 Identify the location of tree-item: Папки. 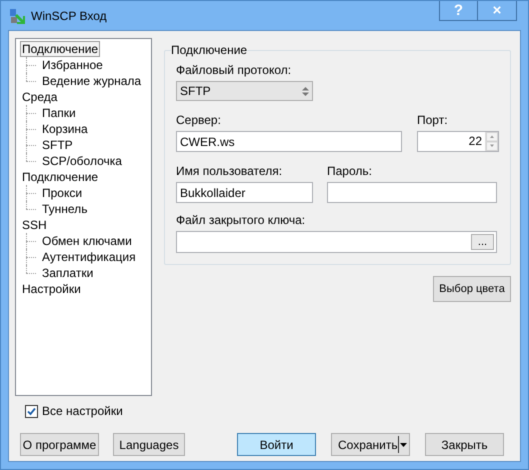
(59, 113).